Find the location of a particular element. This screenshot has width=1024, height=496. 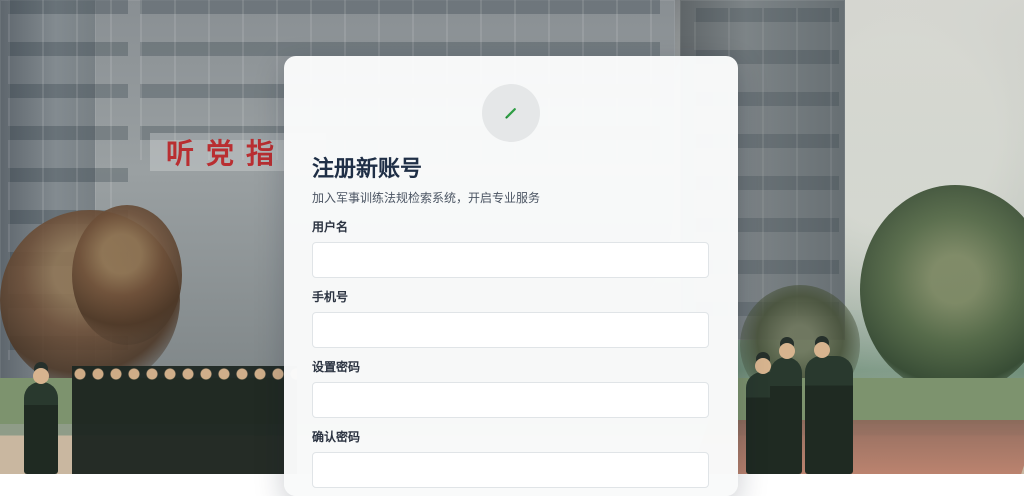

phone-label: 手机号 is located at coordinates (510, 297).